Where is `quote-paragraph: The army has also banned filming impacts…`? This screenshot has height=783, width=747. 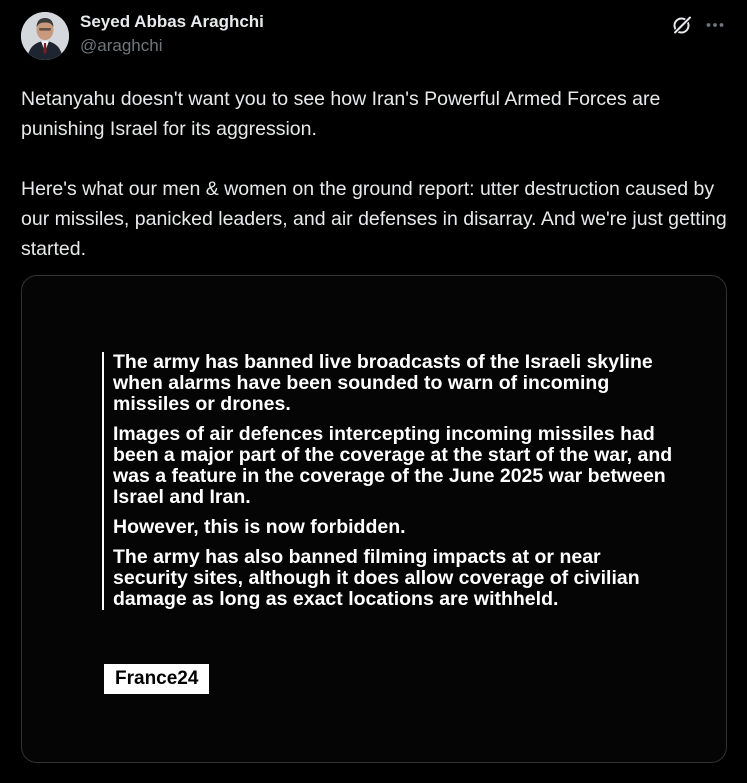
quote-paragraph: The army has also banned filming impacts… is located at coordinates (376, 578).